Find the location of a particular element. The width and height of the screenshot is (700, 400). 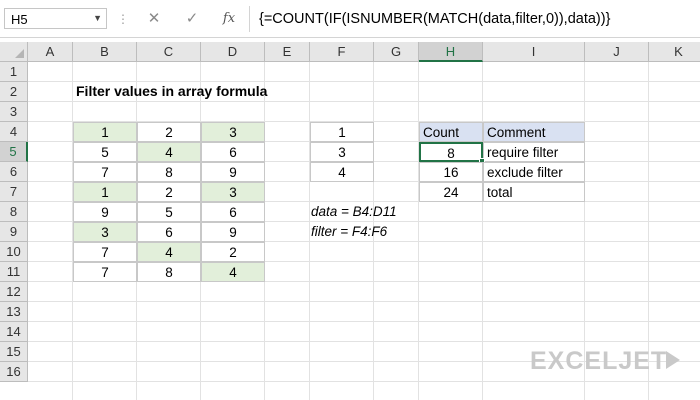

summary-count-cell: 16 is located at coordinates (451, 172).